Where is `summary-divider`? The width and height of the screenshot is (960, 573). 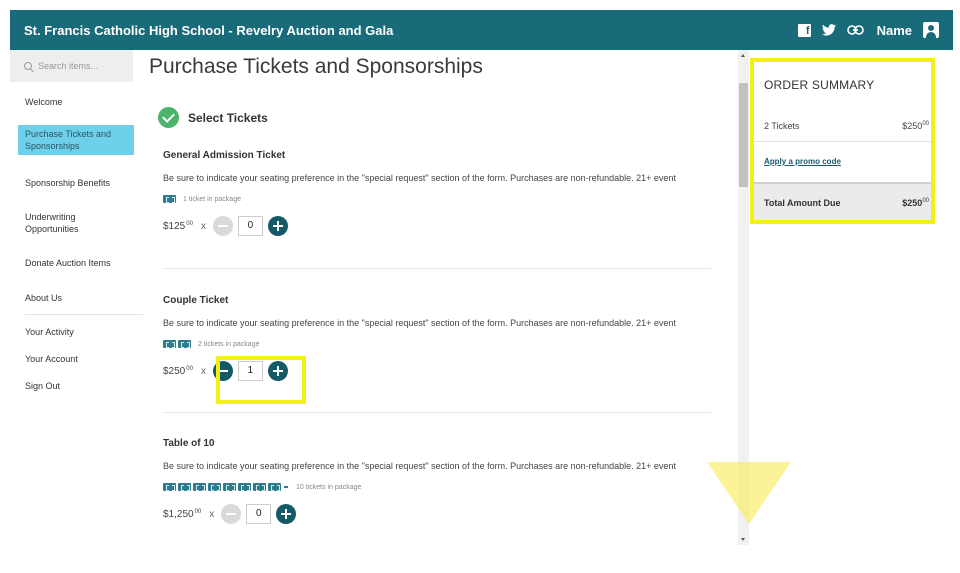
summary-divider is located at coordinates (842, 141).